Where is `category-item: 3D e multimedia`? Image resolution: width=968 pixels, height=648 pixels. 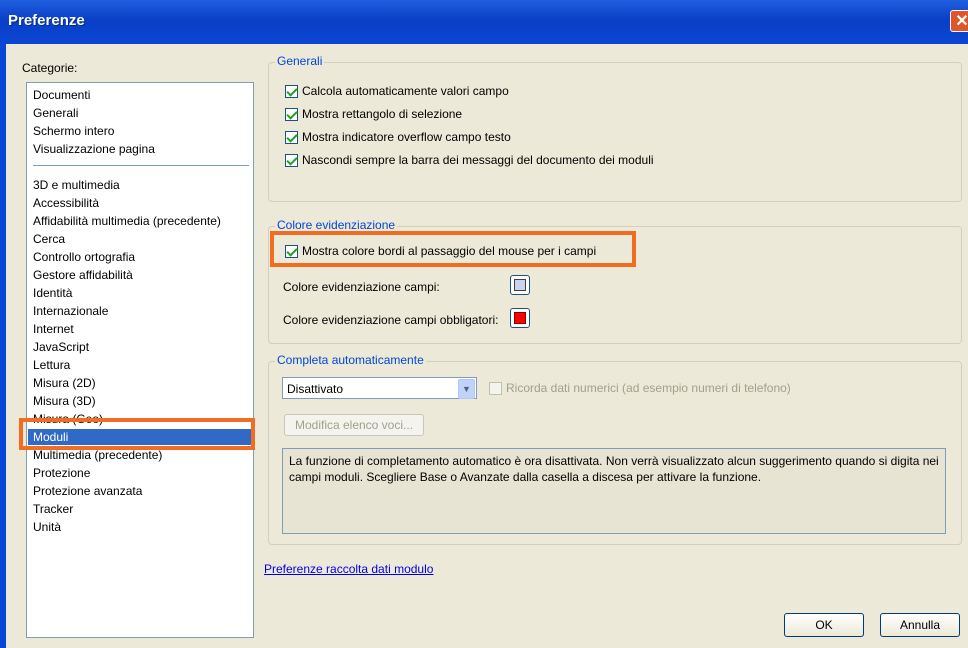 category-item: 3D e multimedia is located at coordinates (76, 185).